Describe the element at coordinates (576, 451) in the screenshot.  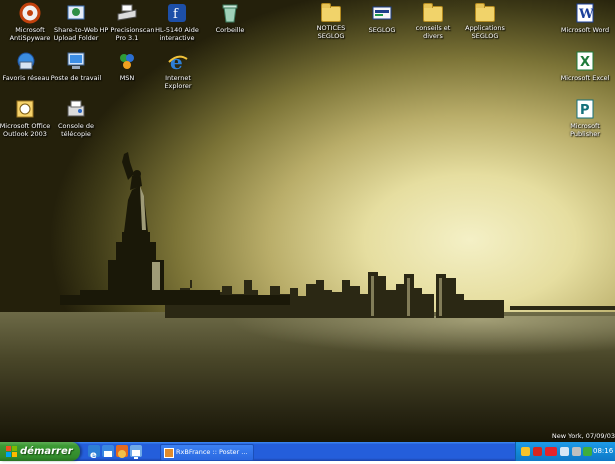
I see `volume-icon` at that location.